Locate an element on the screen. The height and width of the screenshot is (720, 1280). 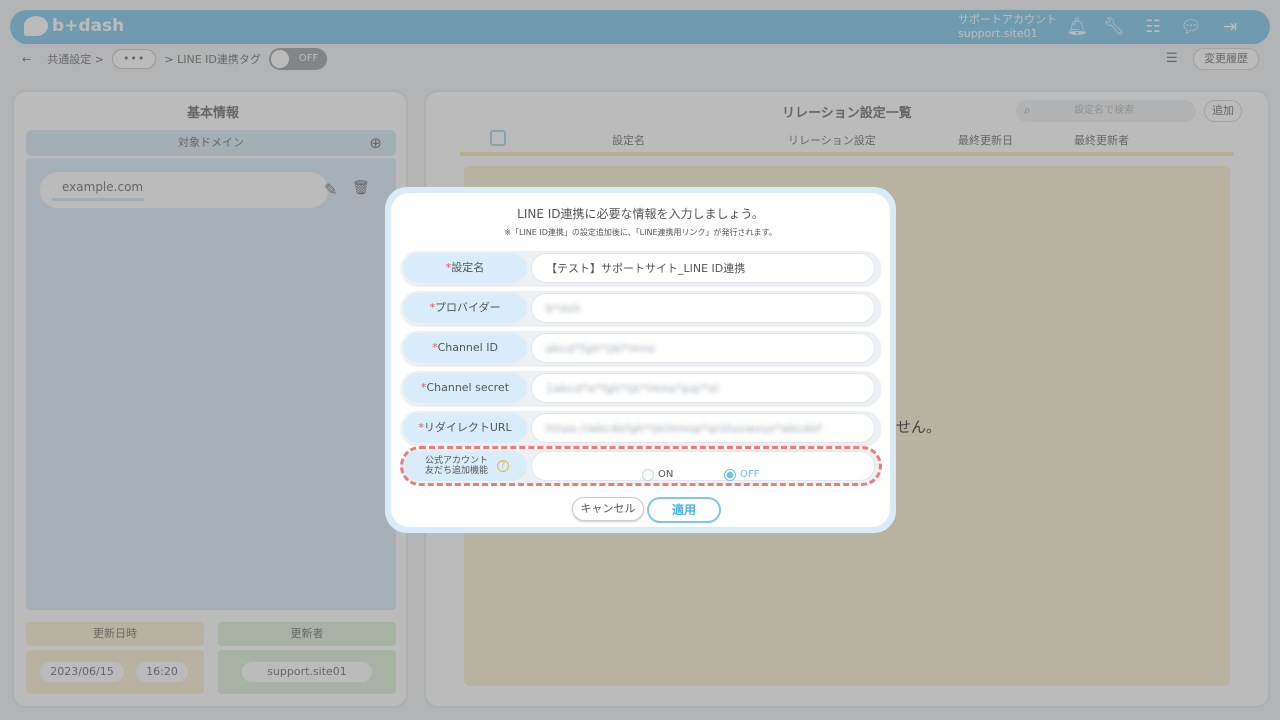
empty-message: せん。 is located at coordinates (919, 427).